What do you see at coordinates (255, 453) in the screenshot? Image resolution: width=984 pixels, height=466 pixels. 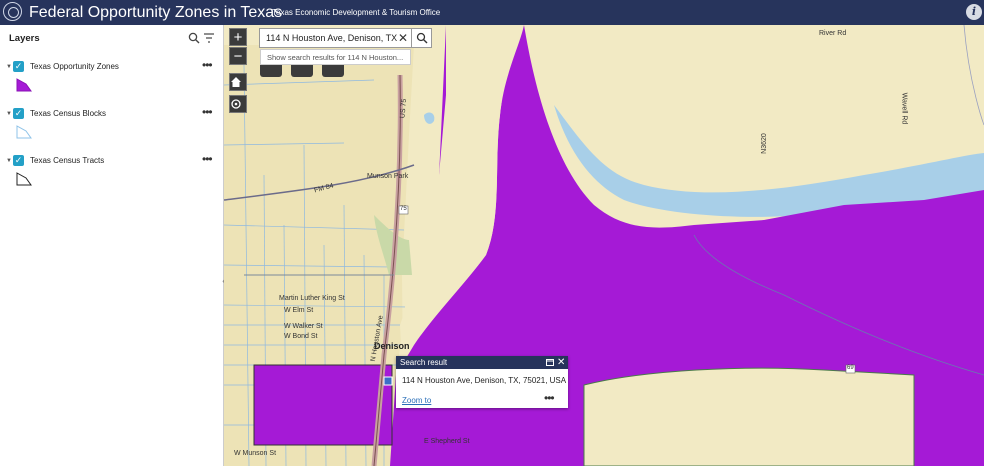 I see `map-label-munson-st: W Munson St` at bounding box center [255, 453].